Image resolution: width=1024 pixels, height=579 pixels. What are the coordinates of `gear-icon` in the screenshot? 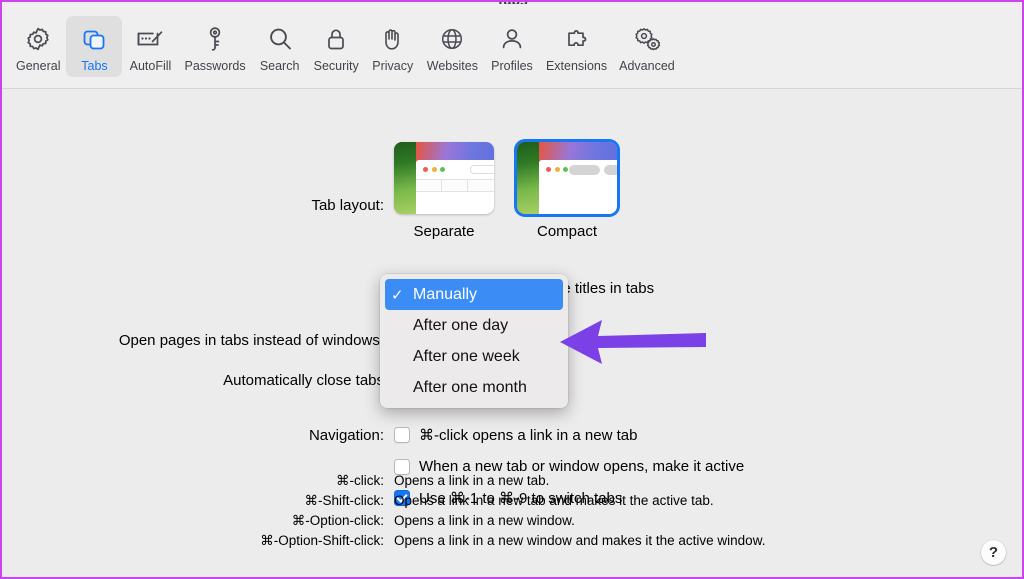 It's located at (38, 39).